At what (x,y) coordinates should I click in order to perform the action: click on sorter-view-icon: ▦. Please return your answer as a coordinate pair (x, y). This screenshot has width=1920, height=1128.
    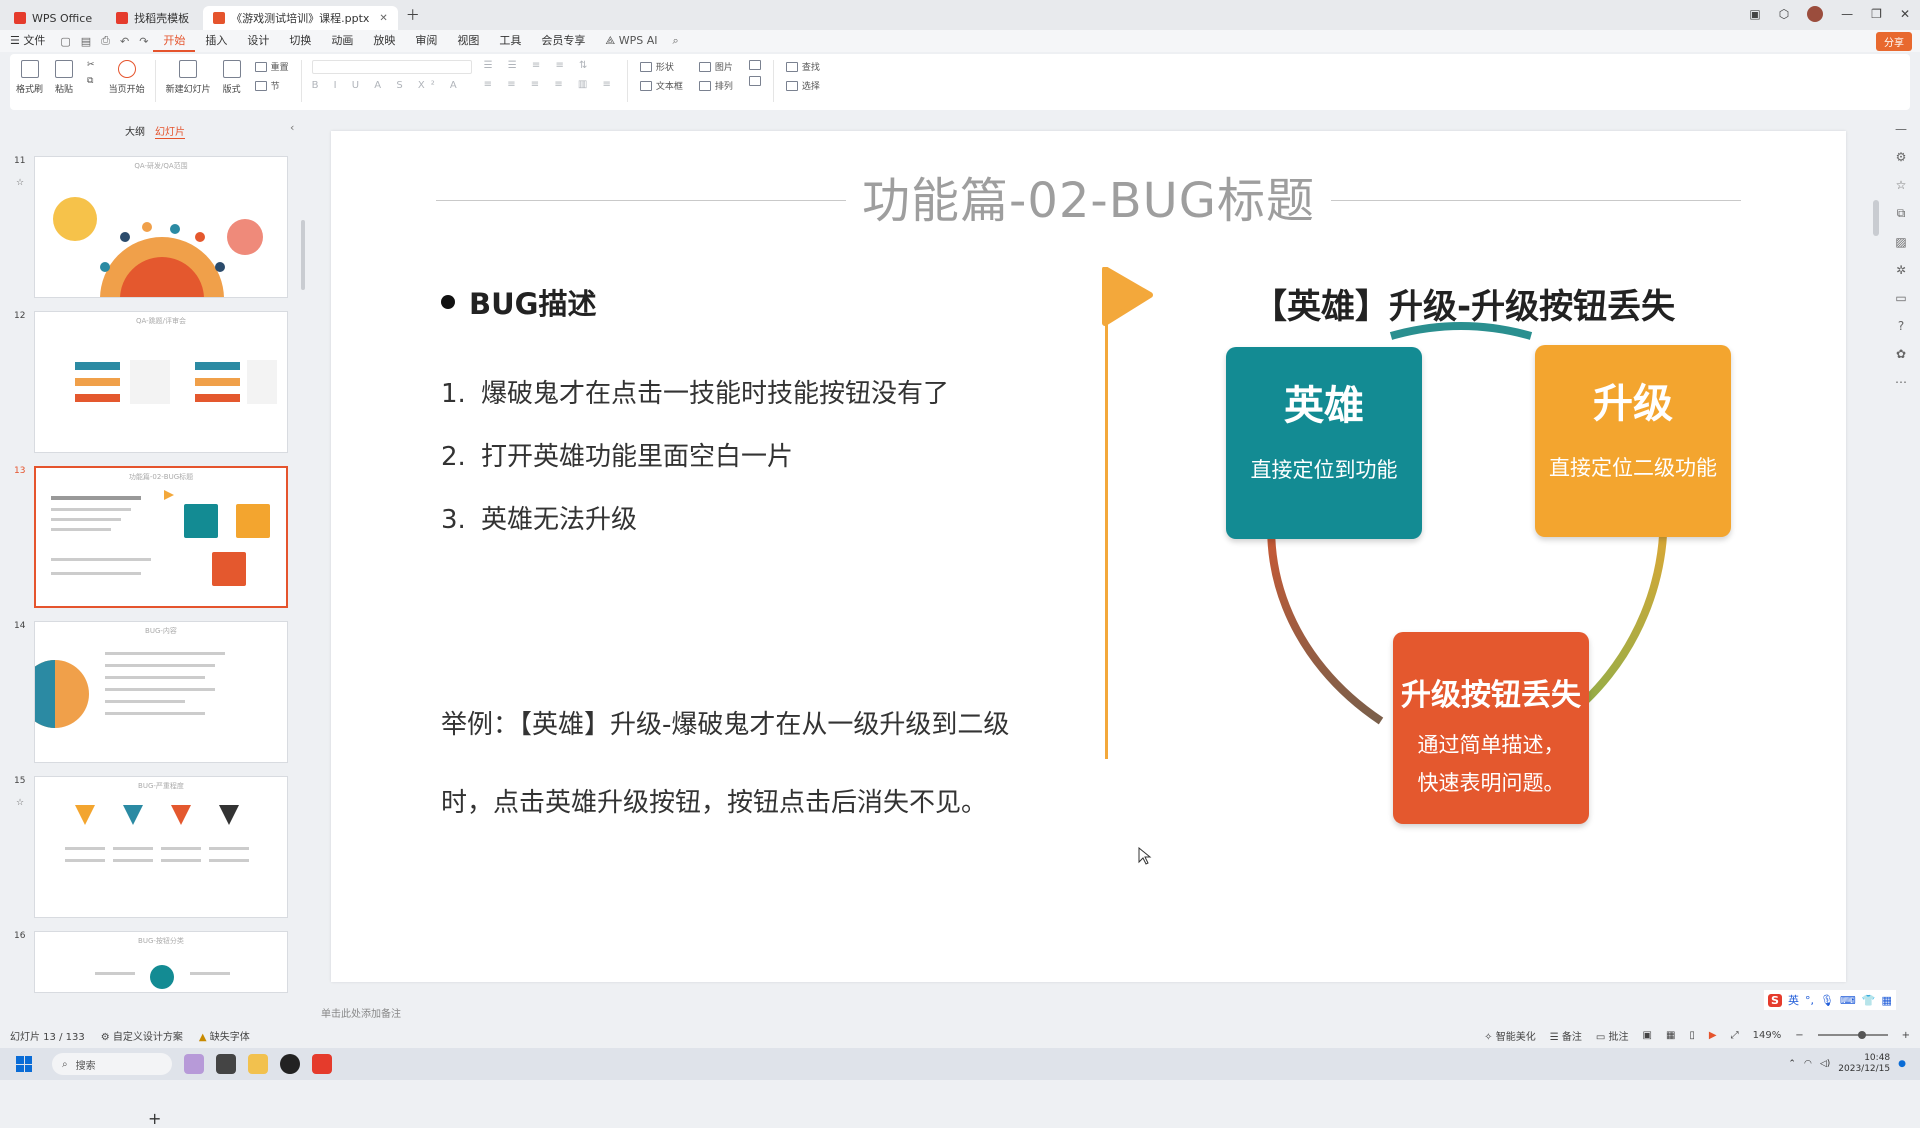
    Looking at the image, I should click on (1670, 1035).